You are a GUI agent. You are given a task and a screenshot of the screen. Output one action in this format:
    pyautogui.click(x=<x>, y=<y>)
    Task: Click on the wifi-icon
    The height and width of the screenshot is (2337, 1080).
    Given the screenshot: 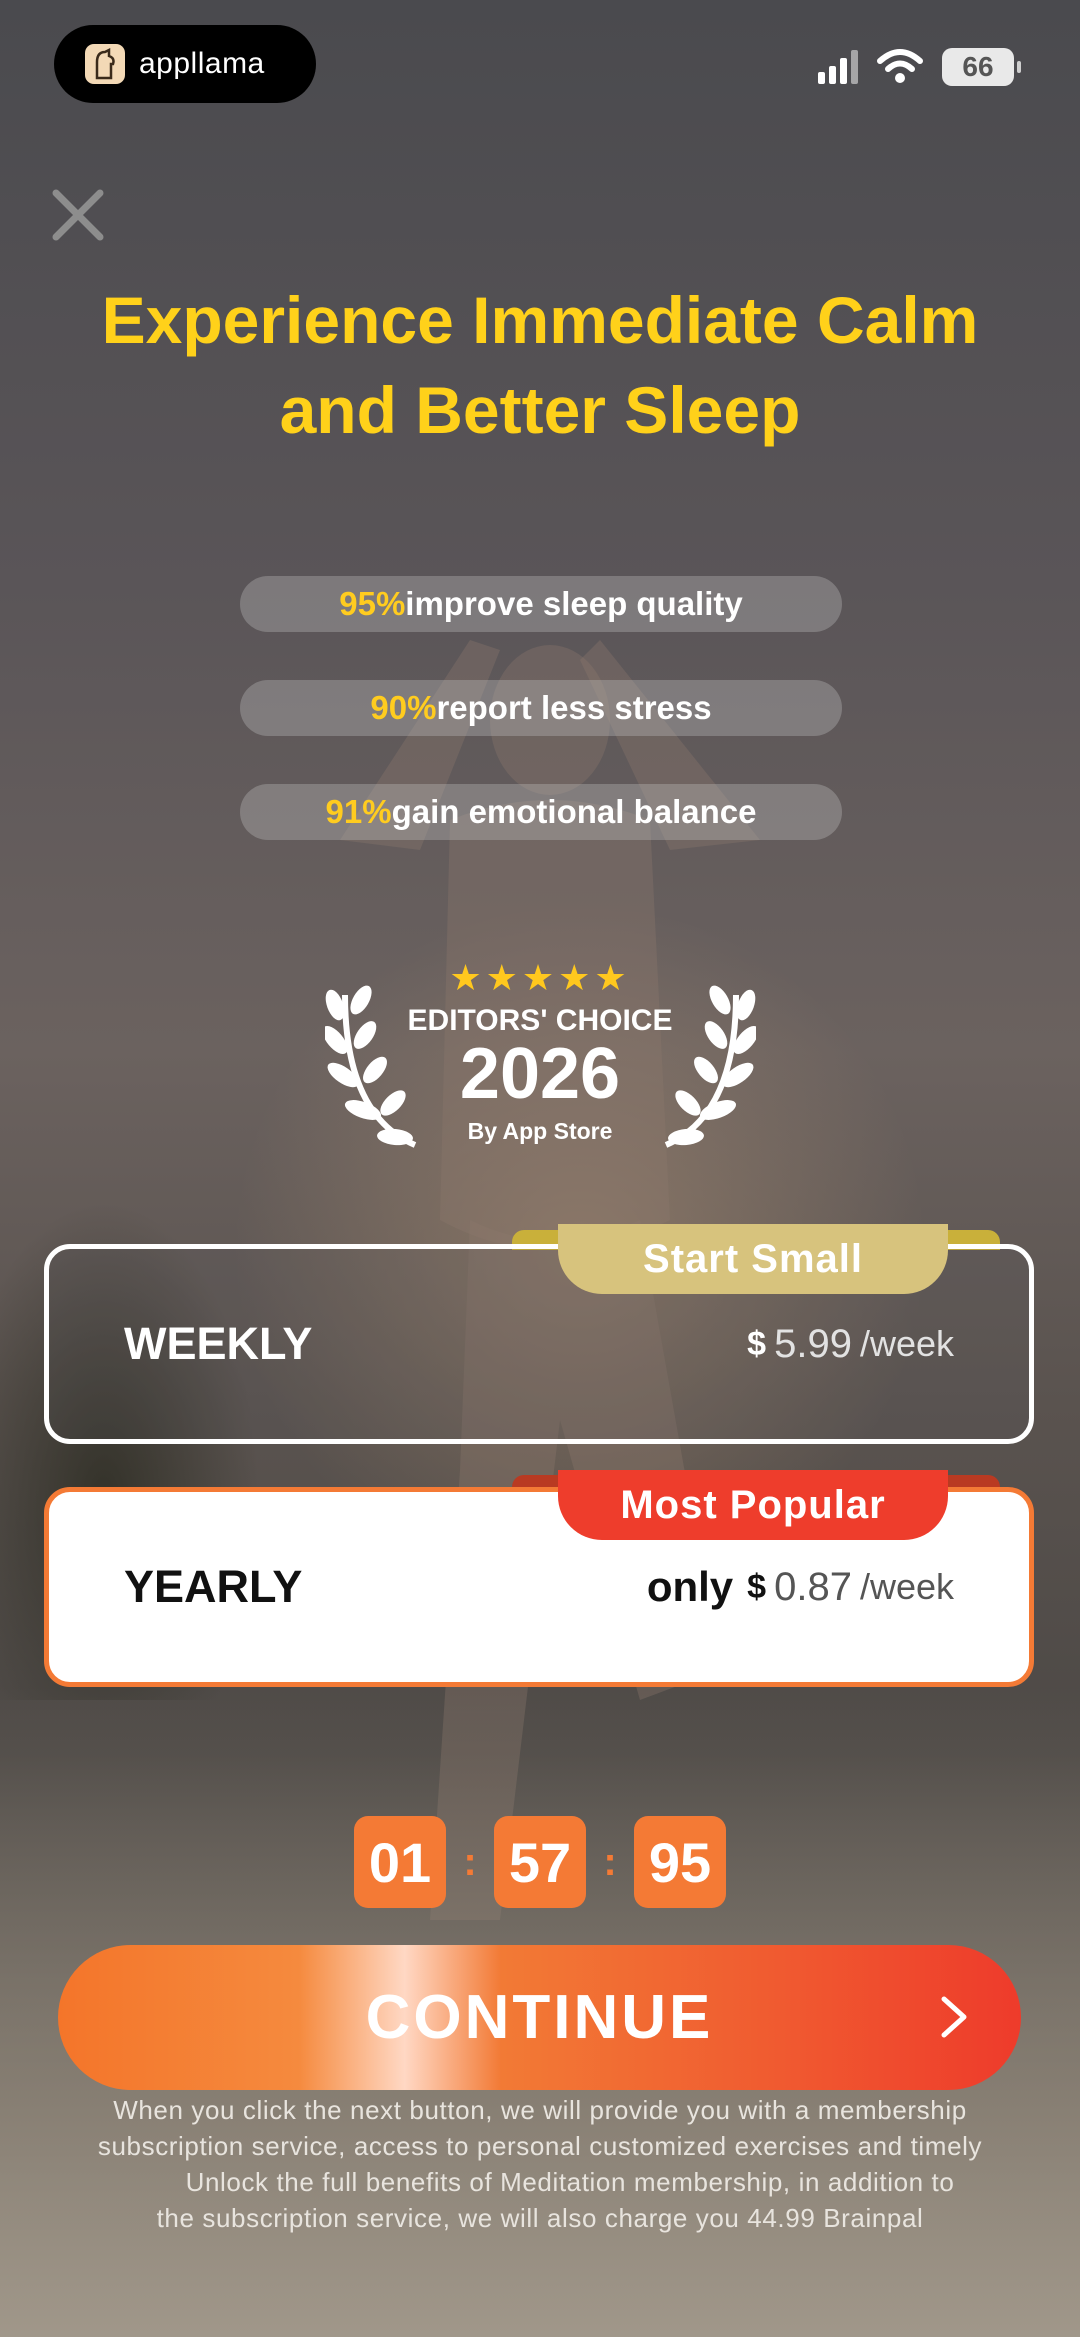 What is the action you would take?
    pyautogui.click(x=900, y=66)
    